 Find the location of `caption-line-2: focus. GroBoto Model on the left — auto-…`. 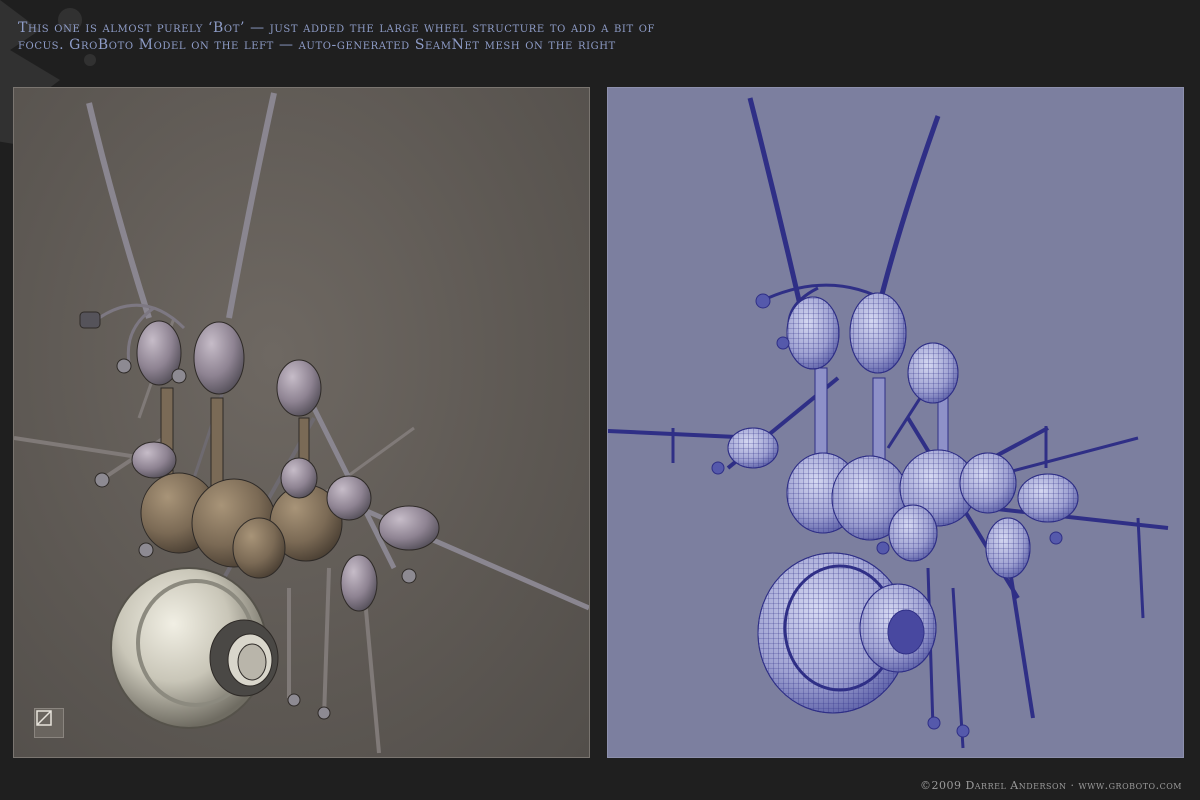

caption-line-2: focus. GroBoto Model on the left — auto-… is located at coordinates (317, 45).